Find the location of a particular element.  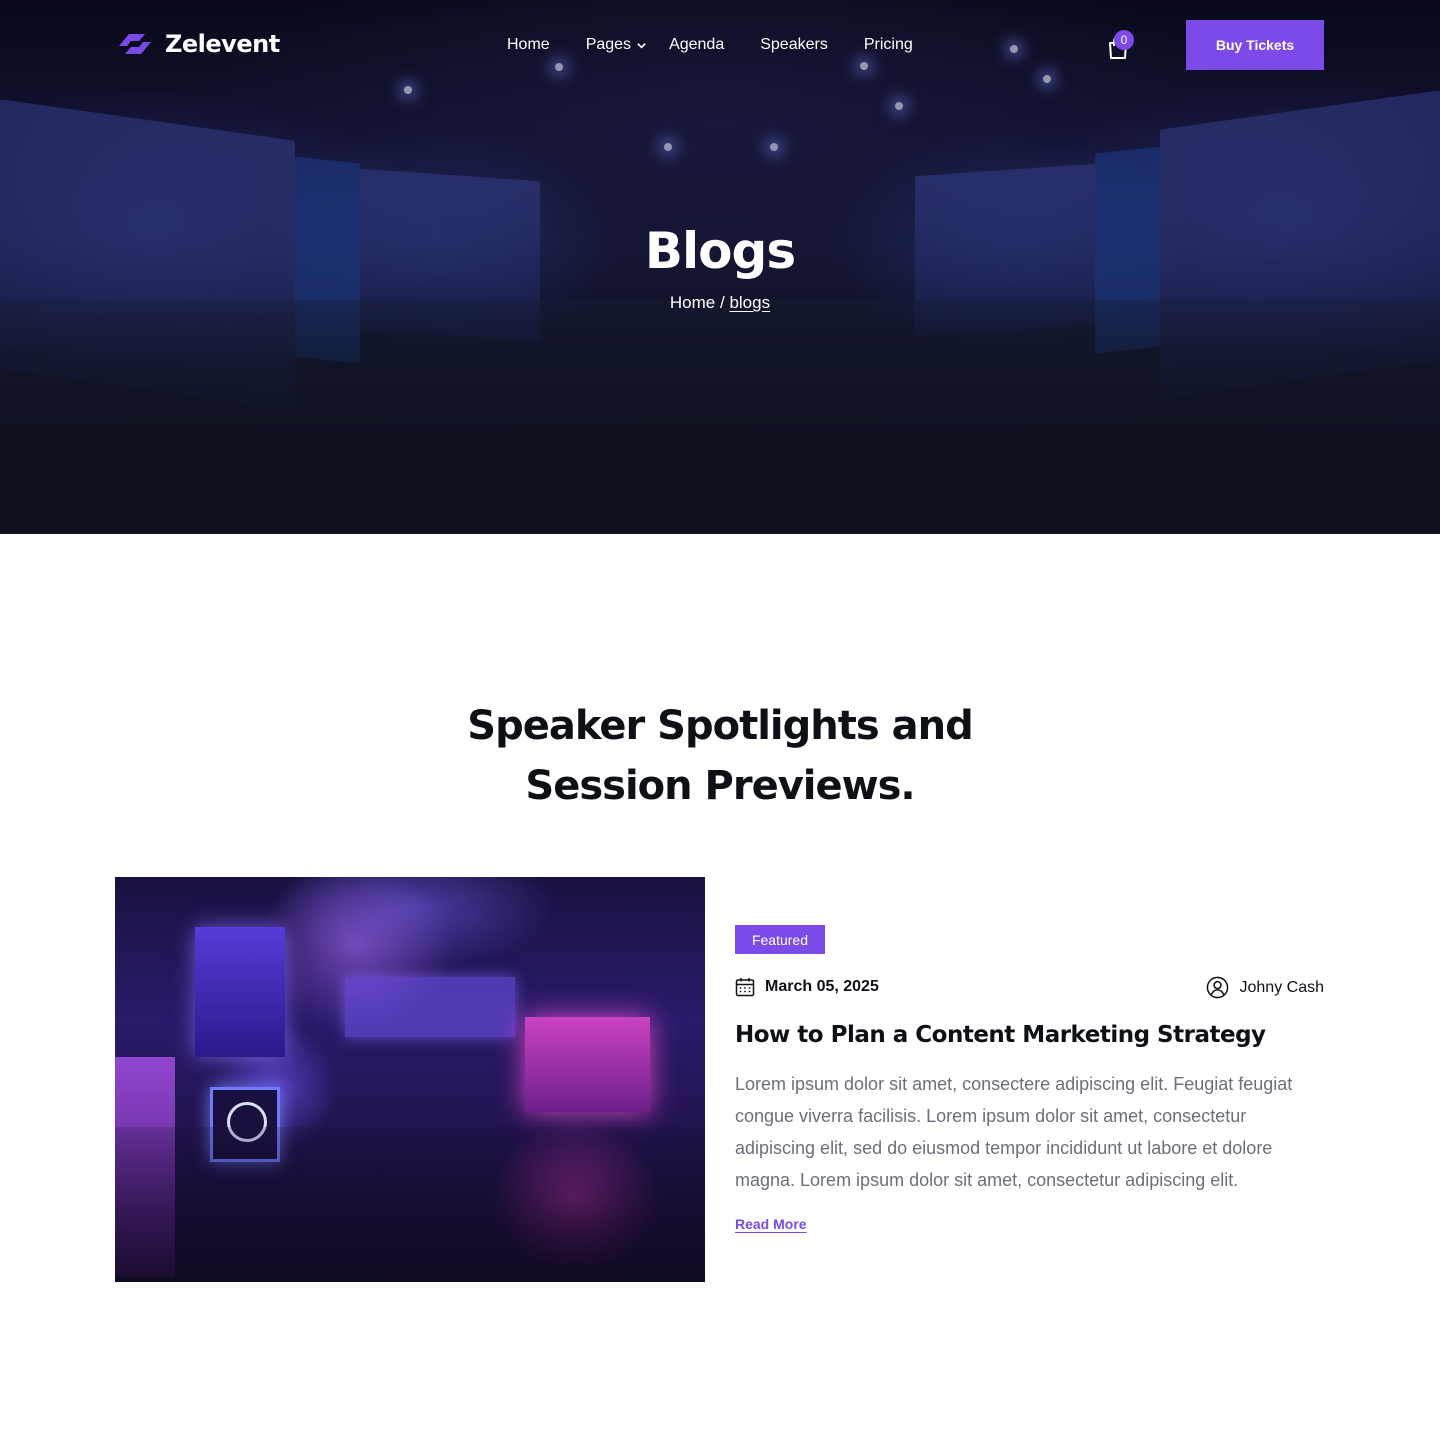

expo-crowd is located at coordinates (410, 1204).